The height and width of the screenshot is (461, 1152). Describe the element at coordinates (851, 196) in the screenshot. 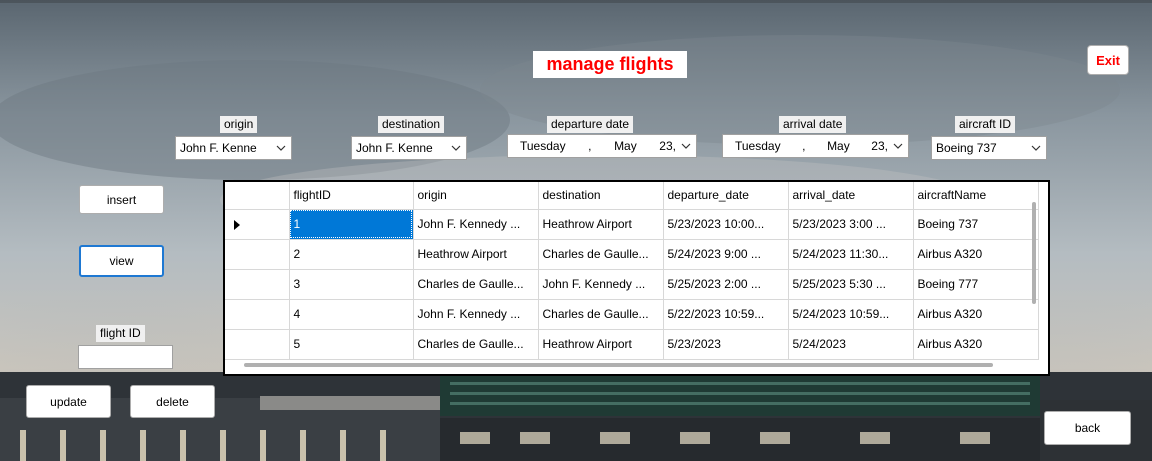

I see `column-header-arrival-date: arrival_date` at that location.